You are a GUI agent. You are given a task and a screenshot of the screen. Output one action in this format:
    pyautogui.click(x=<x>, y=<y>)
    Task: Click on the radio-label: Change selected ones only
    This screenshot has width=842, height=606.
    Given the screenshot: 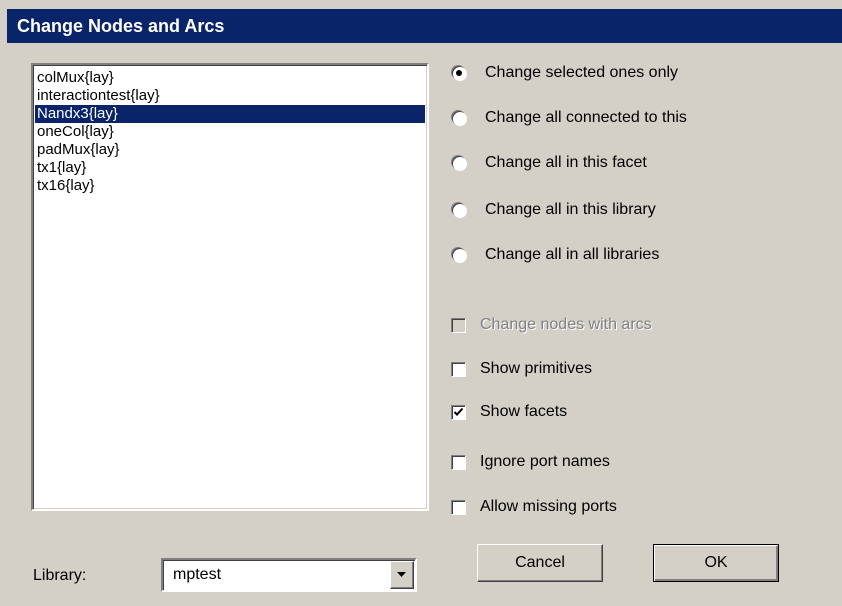 What is the action you would take?
    pyautogui.click(x=582, y=72)
    